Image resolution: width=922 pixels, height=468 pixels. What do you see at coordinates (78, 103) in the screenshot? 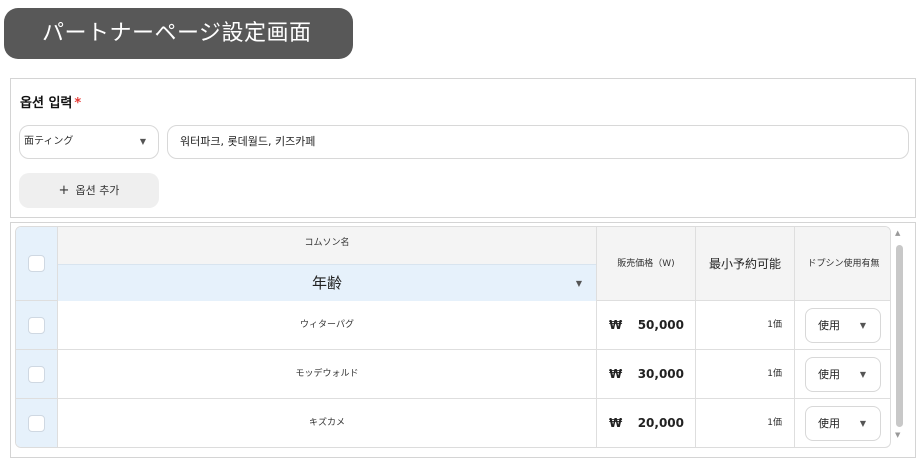
I see `required-mark: *` at bounding box center [78, 103].